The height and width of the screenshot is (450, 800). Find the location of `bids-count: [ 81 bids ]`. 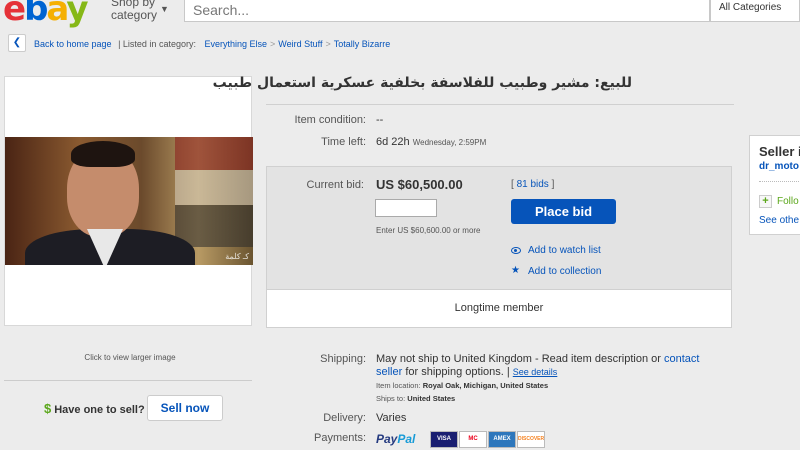

bids-count: [ 81 bids ] is located at coordinates (533, 184).